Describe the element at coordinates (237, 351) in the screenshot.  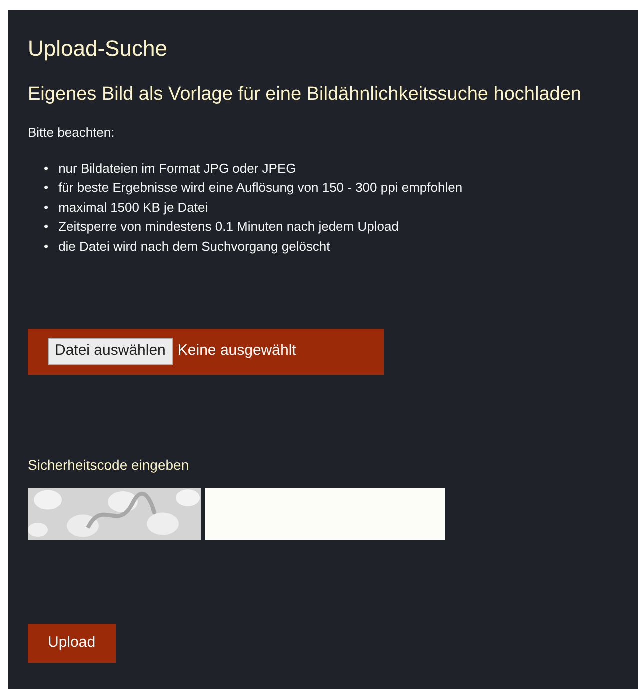
I see `file-status: Keine ausgewählt` at that location.